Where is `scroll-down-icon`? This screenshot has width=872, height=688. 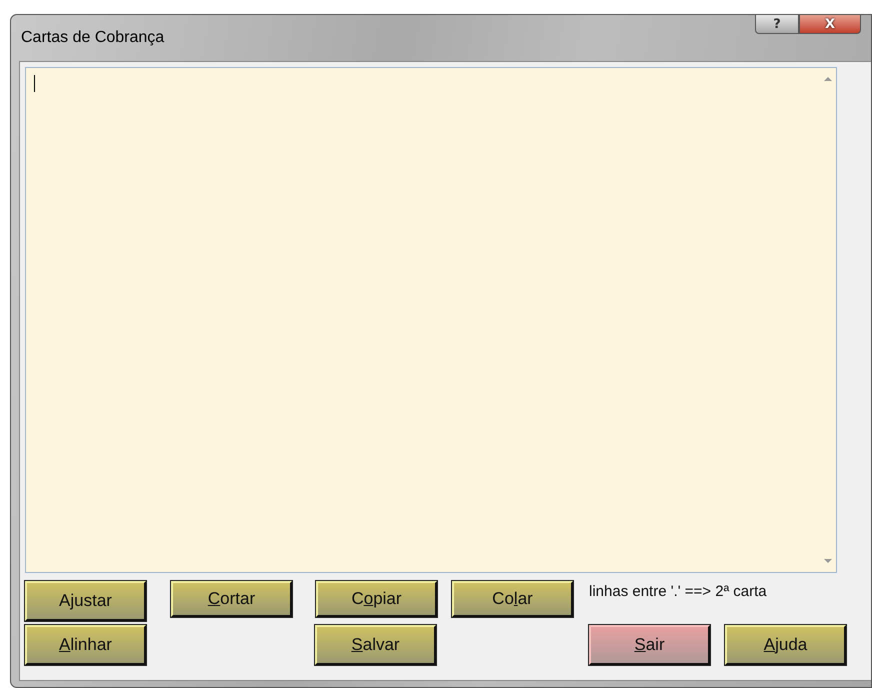 scroll-down-icon is located at coordinates (827, 561).